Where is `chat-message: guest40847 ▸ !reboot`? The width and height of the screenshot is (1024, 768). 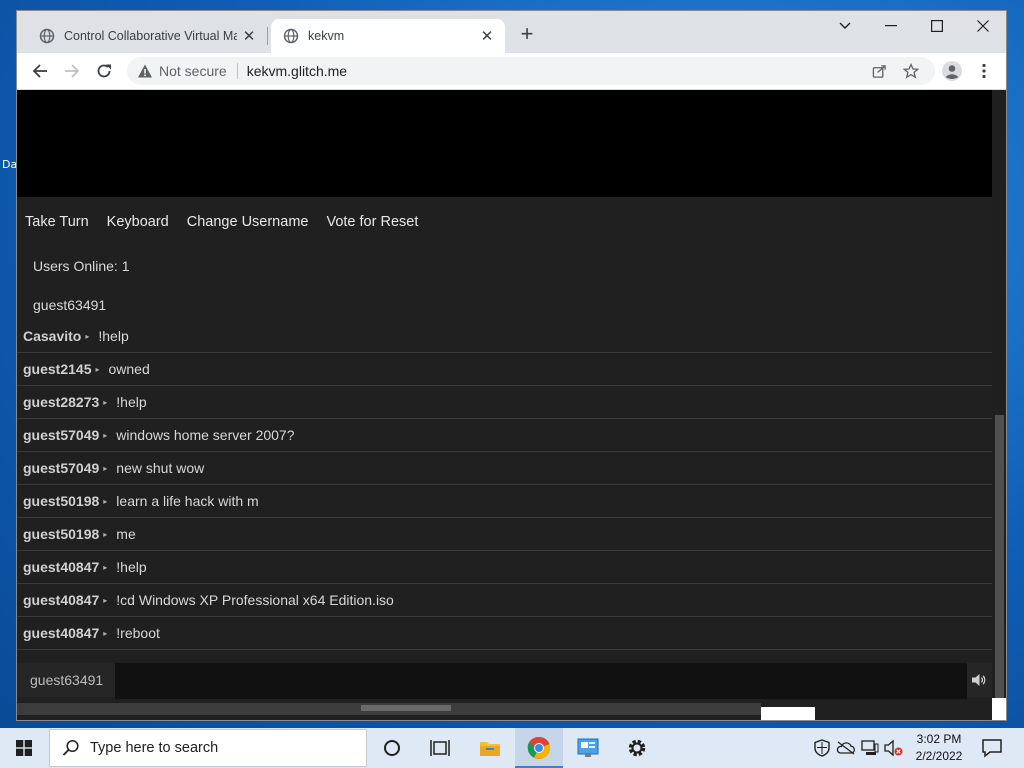 chat-message: guest40847 ▸ !reboot is located at coordinates (504, 633).